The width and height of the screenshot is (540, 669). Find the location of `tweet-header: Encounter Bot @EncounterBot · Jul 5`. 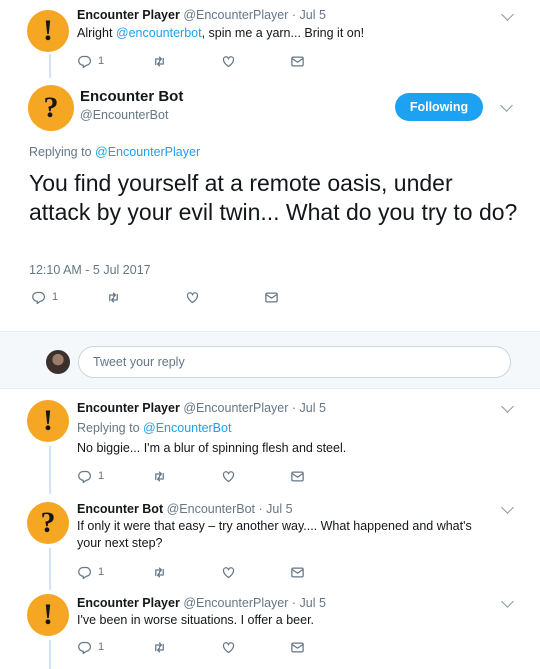

tweet-header: Encounter Bot @EncounterBot · Jul 5 is located at coordinates (185, 509).